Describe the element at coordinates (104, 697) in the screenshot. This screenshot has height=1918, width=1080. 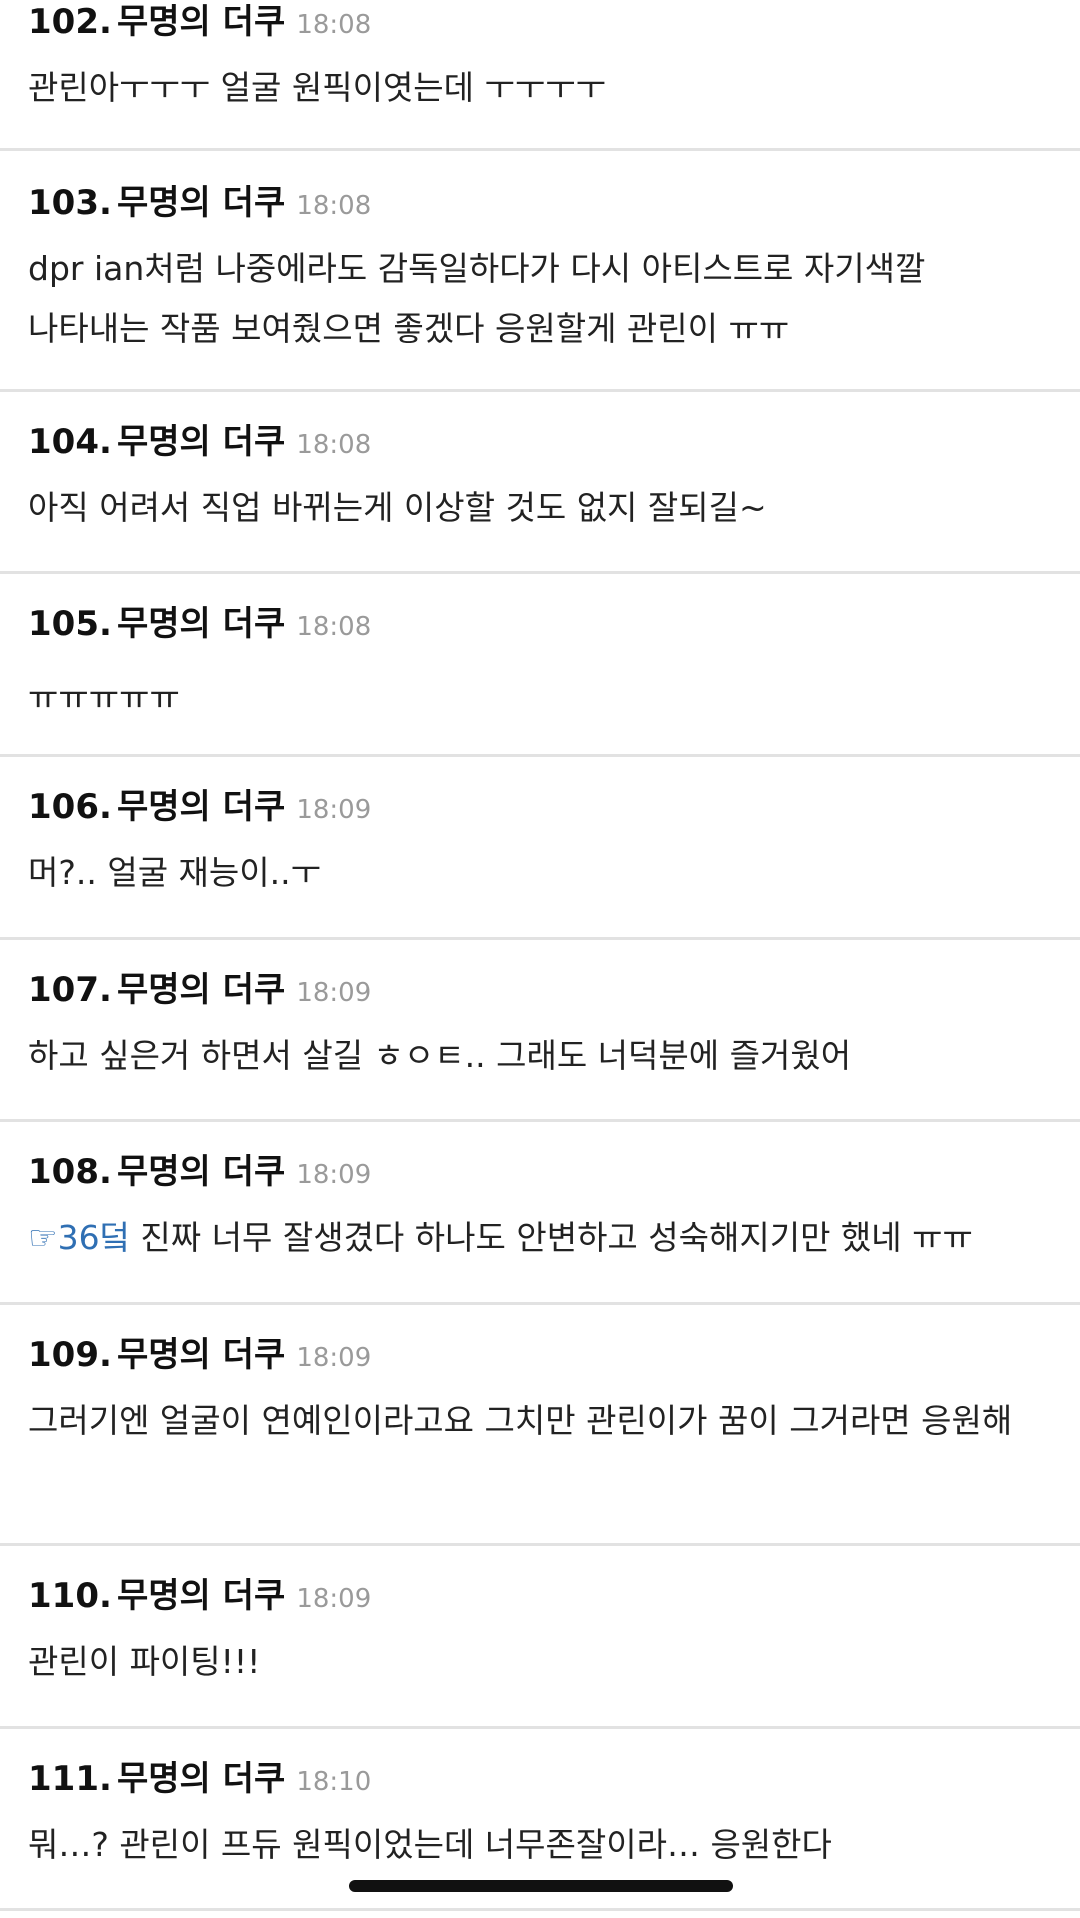
I see `comment-text: ㅠㅠㅠㅠㅠ` at that location.